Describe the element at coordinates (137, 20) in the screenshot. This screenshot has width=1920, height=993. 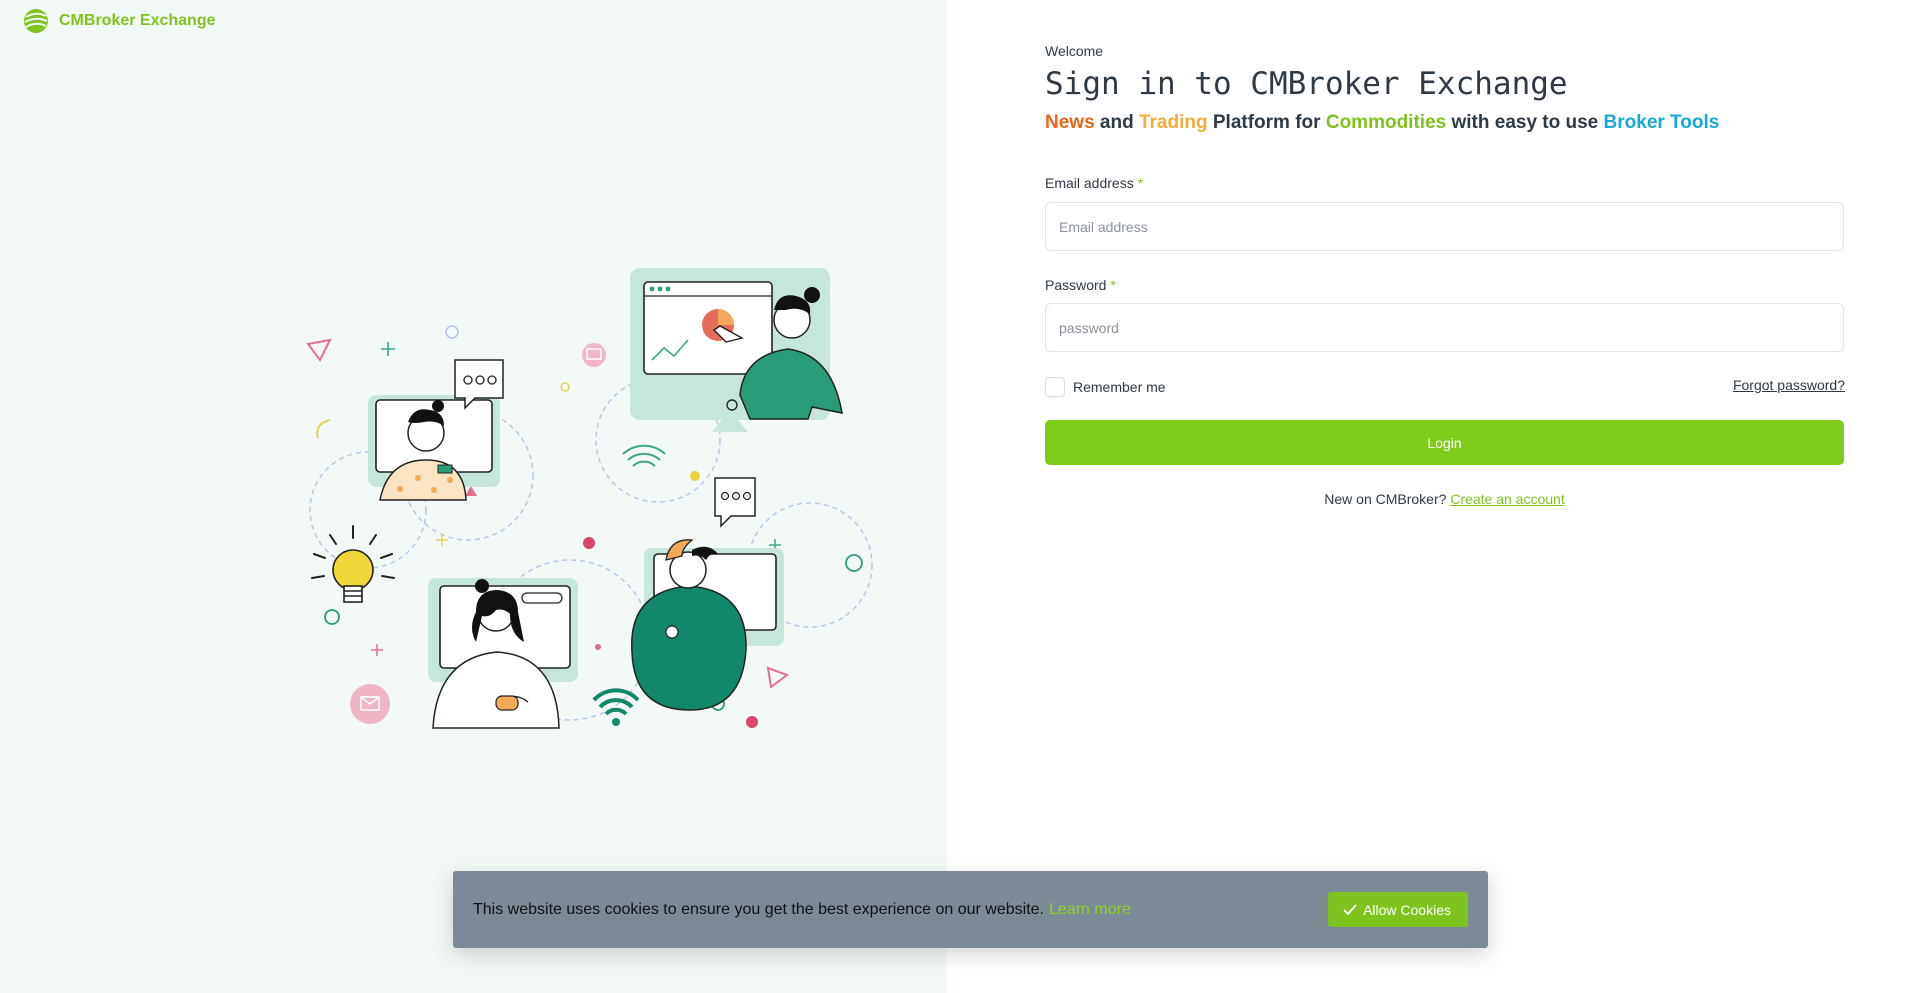
I see `brand-name: CMBroker Exchange` at that location.